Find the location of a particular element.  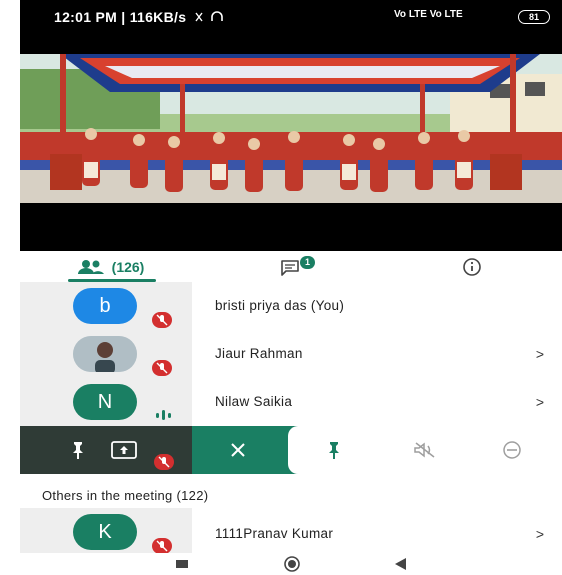

close-actions-button is located at coordinates (238, 450).